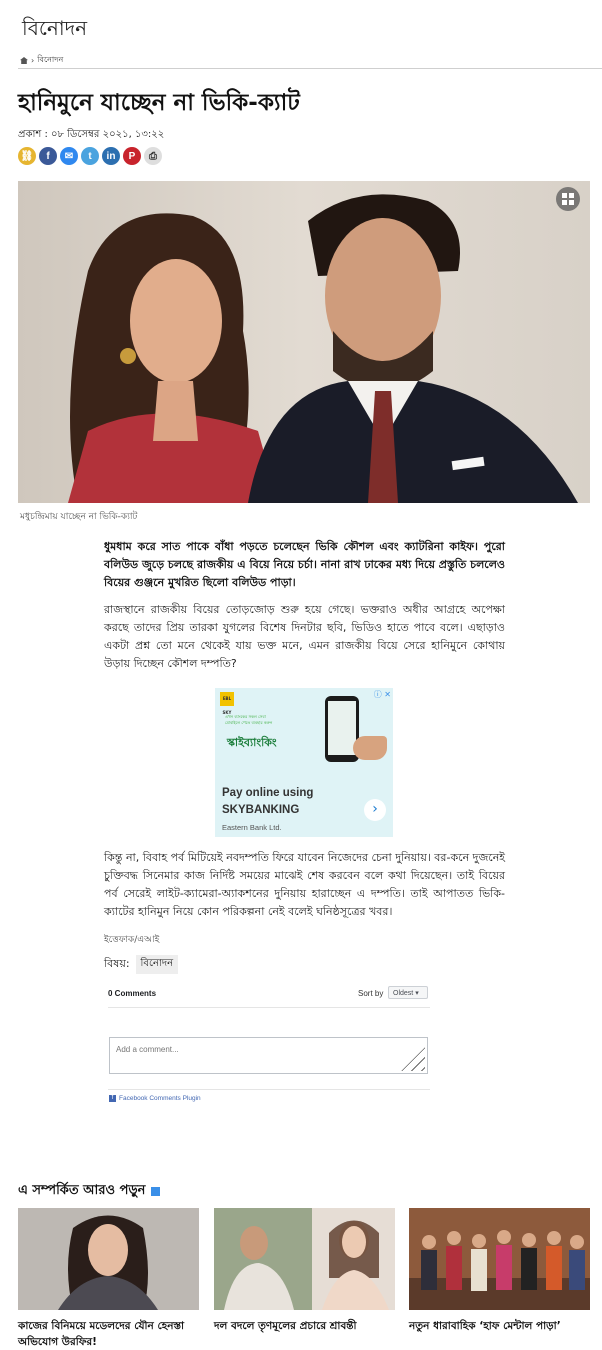 The width and height of the screenshot is (602, 1350). I want to click on comments-divider-bottom, so click(269, 1089).